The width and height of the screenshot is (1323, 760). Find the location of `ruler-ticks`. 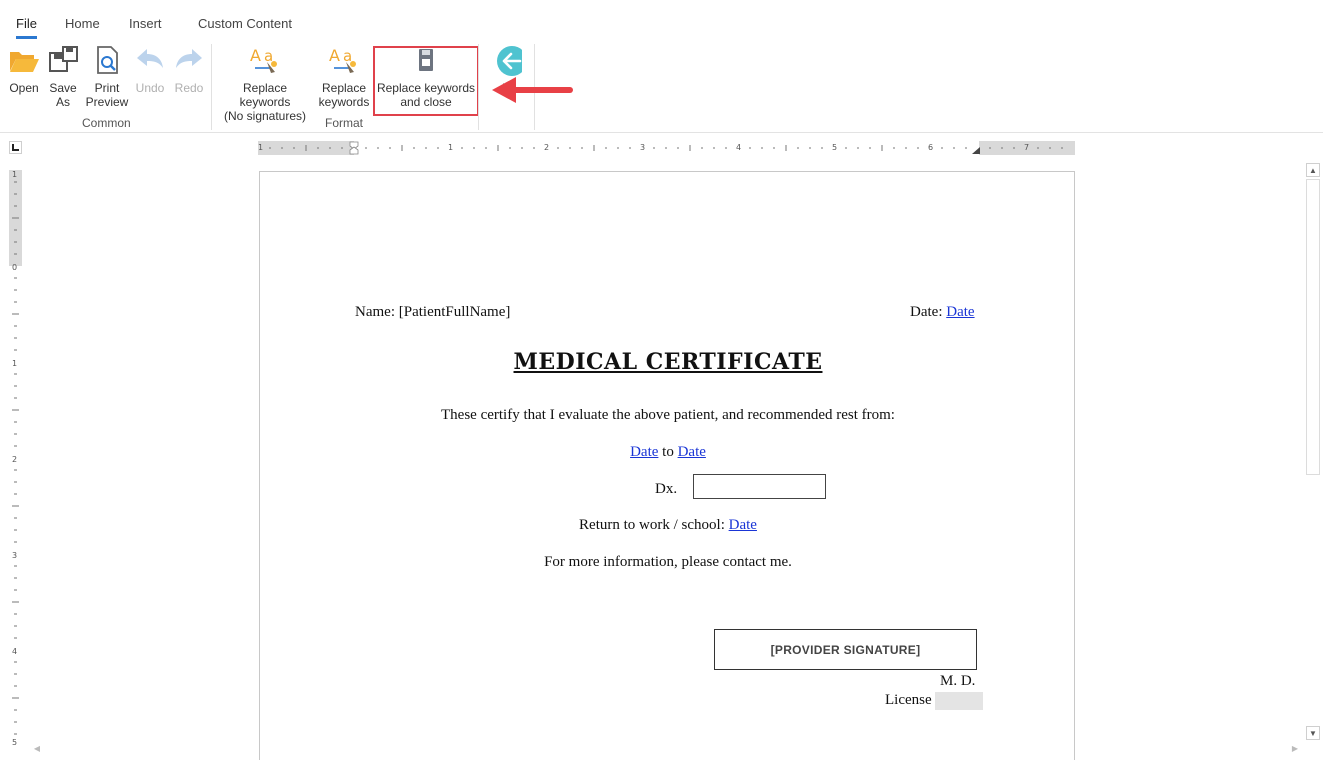

ruler-ticks is located at coordinates (666, 148).